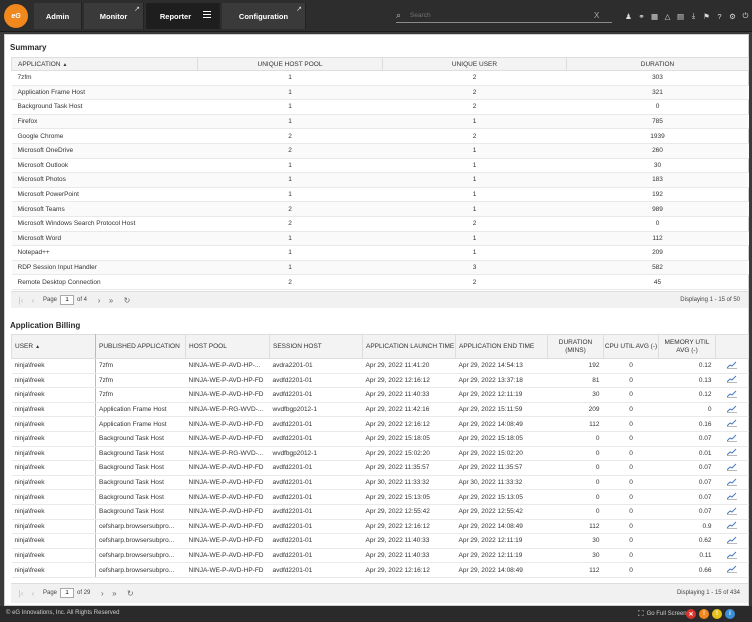 Image resolution: width=752 pixels, height=622 pixels. What do you see at coordinates (501, 346) in the screenshot?
I see `column-header: APPLICATION END TIME` at bounding box center [501, 346].